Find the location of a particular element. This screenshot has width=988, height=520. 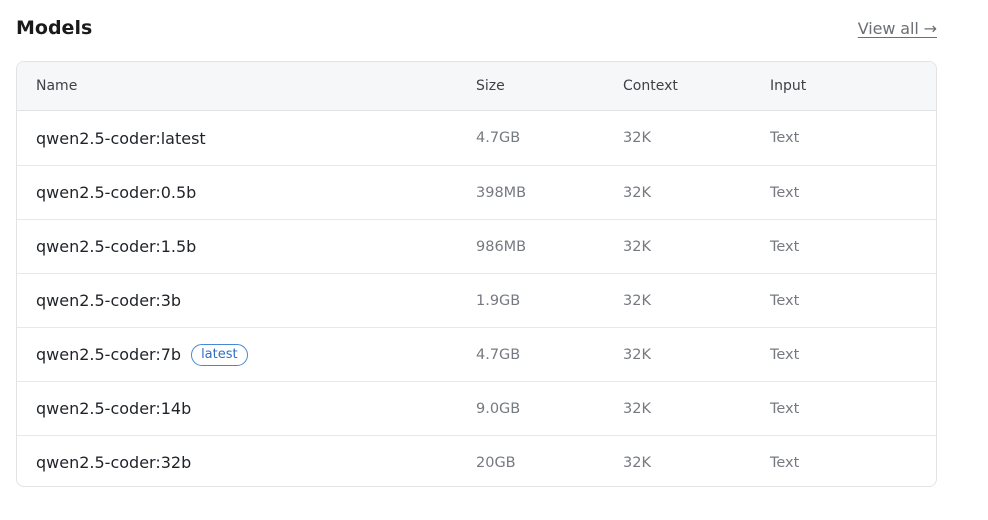

model-size: 1.9GB is located at coordinates (498, 300).